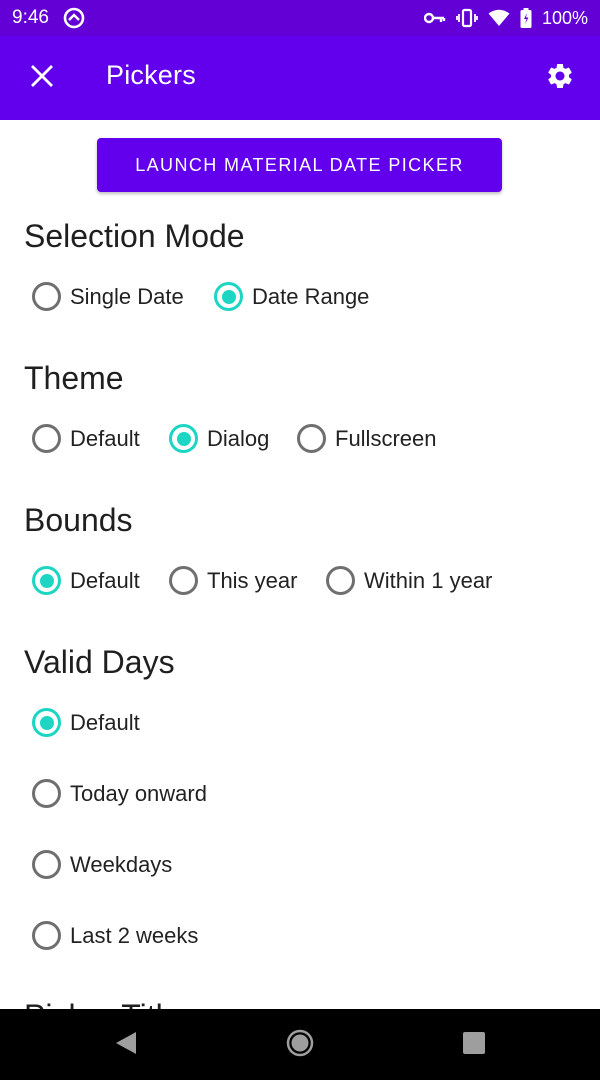 The image size is (600, 1080). Describe the element at coordinates (311, 296) in the screenshot. I see `radio-label: Date Range` at that location.